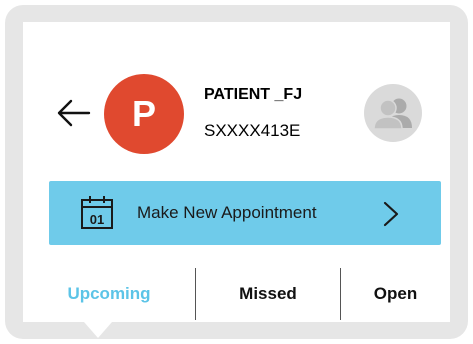 This screenshot has height=344, width=473. Describe the element at coordinates (227, 212) in the screenshot. I see `make-appointment-label: Make New Appointment` at that location.